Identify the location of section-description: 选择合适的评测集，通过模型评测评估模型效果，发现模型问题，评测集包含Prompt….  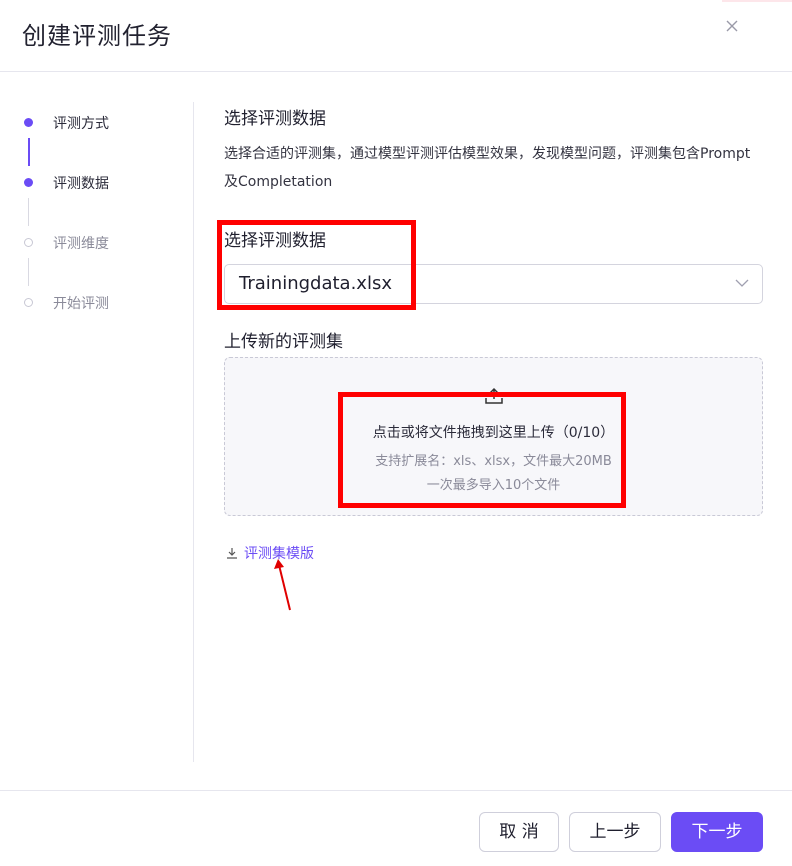
(487, 168).